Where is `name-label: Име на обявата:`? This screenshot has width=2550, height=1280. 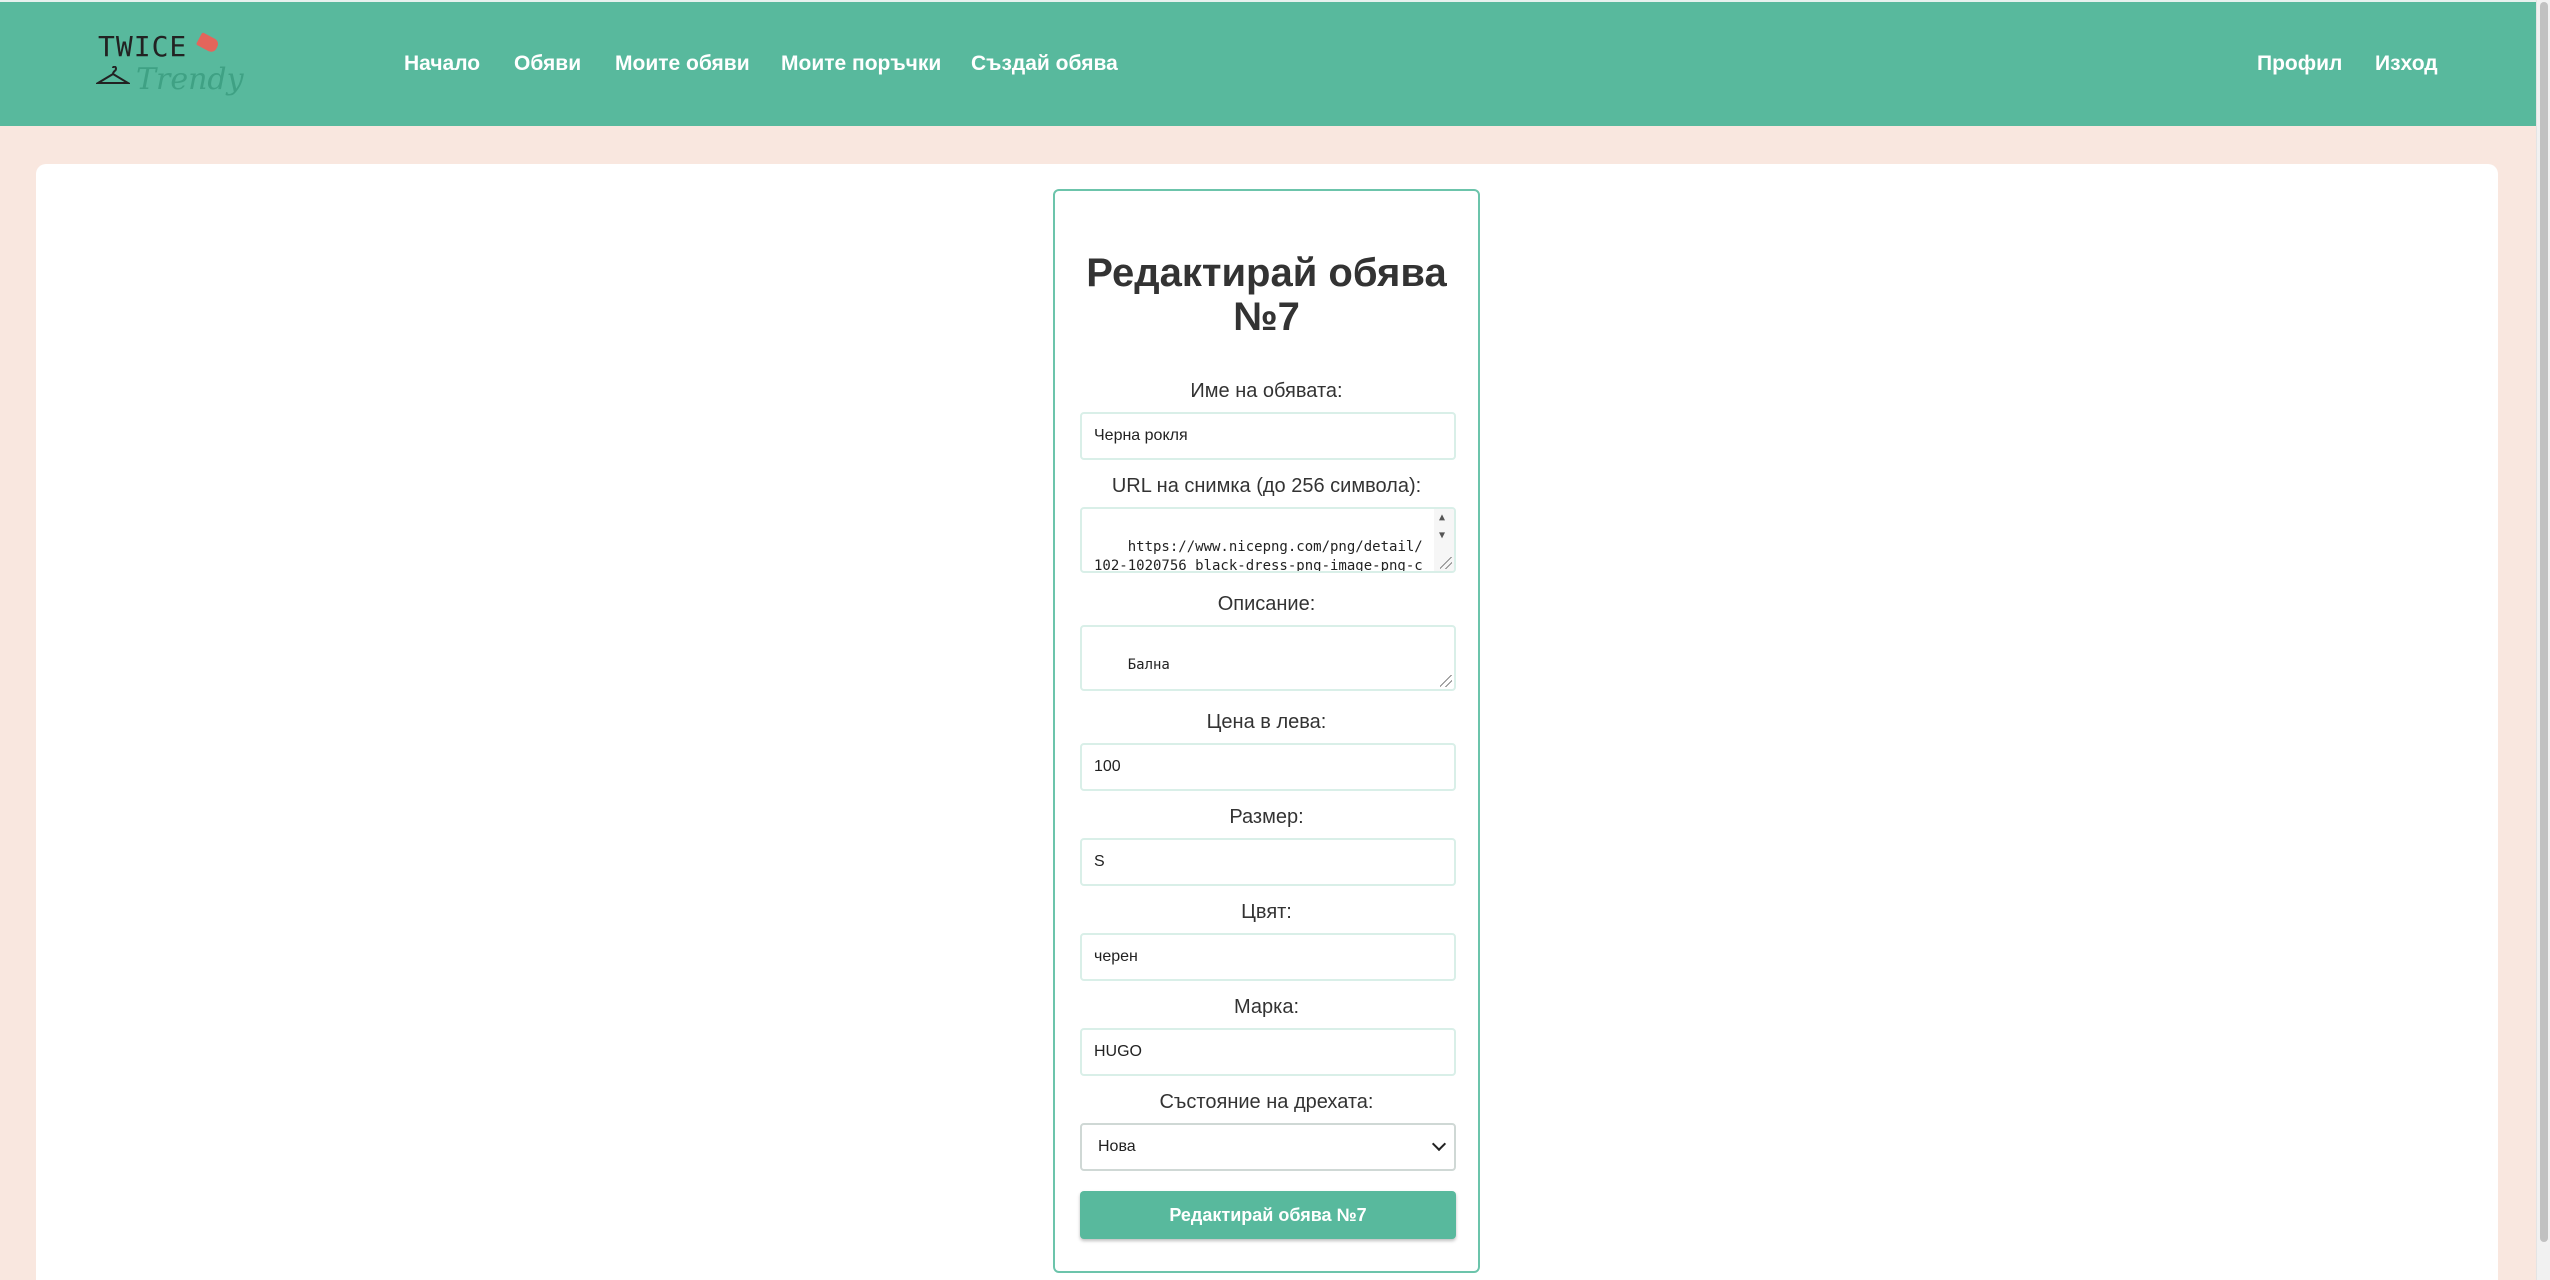
name-label: Име на обявата: is located at coordinates (1266, 391).